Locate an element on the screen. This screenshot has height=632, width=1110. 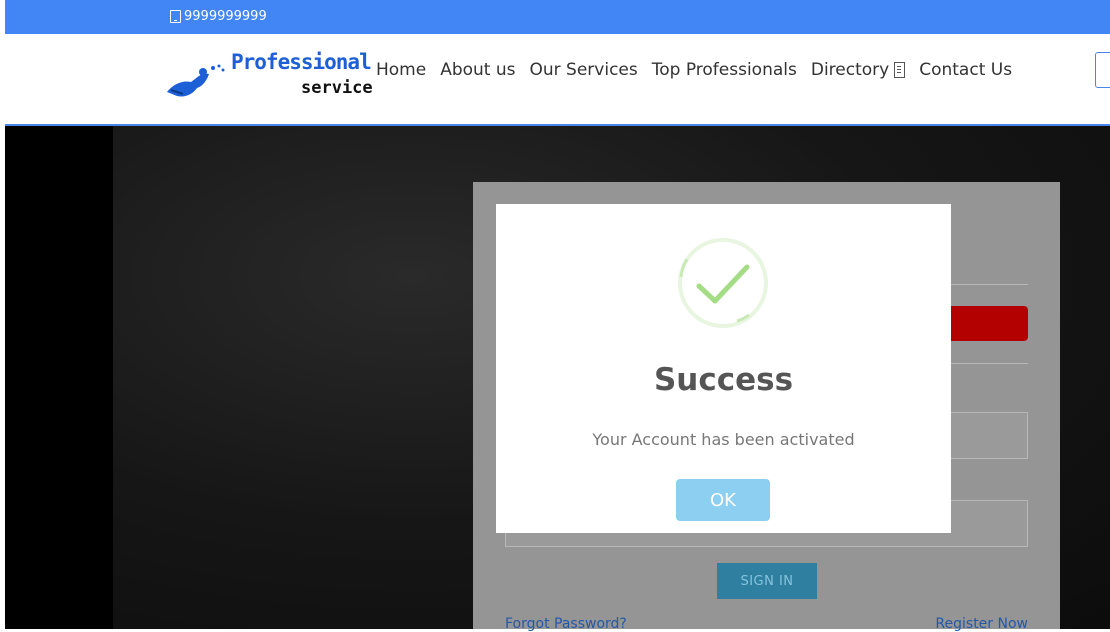
dialog-message: Your Account has been activated is located at coordinates (723, 439).